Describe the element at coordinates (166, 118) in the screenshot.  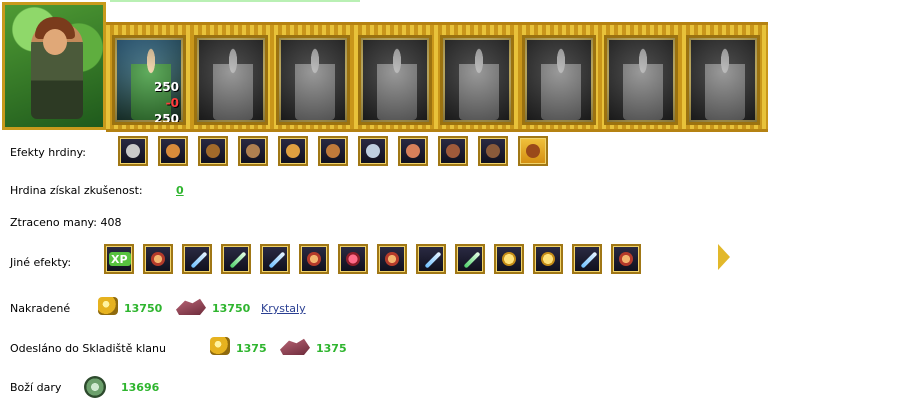
I see `unit-count-bottom: 250` at that location.